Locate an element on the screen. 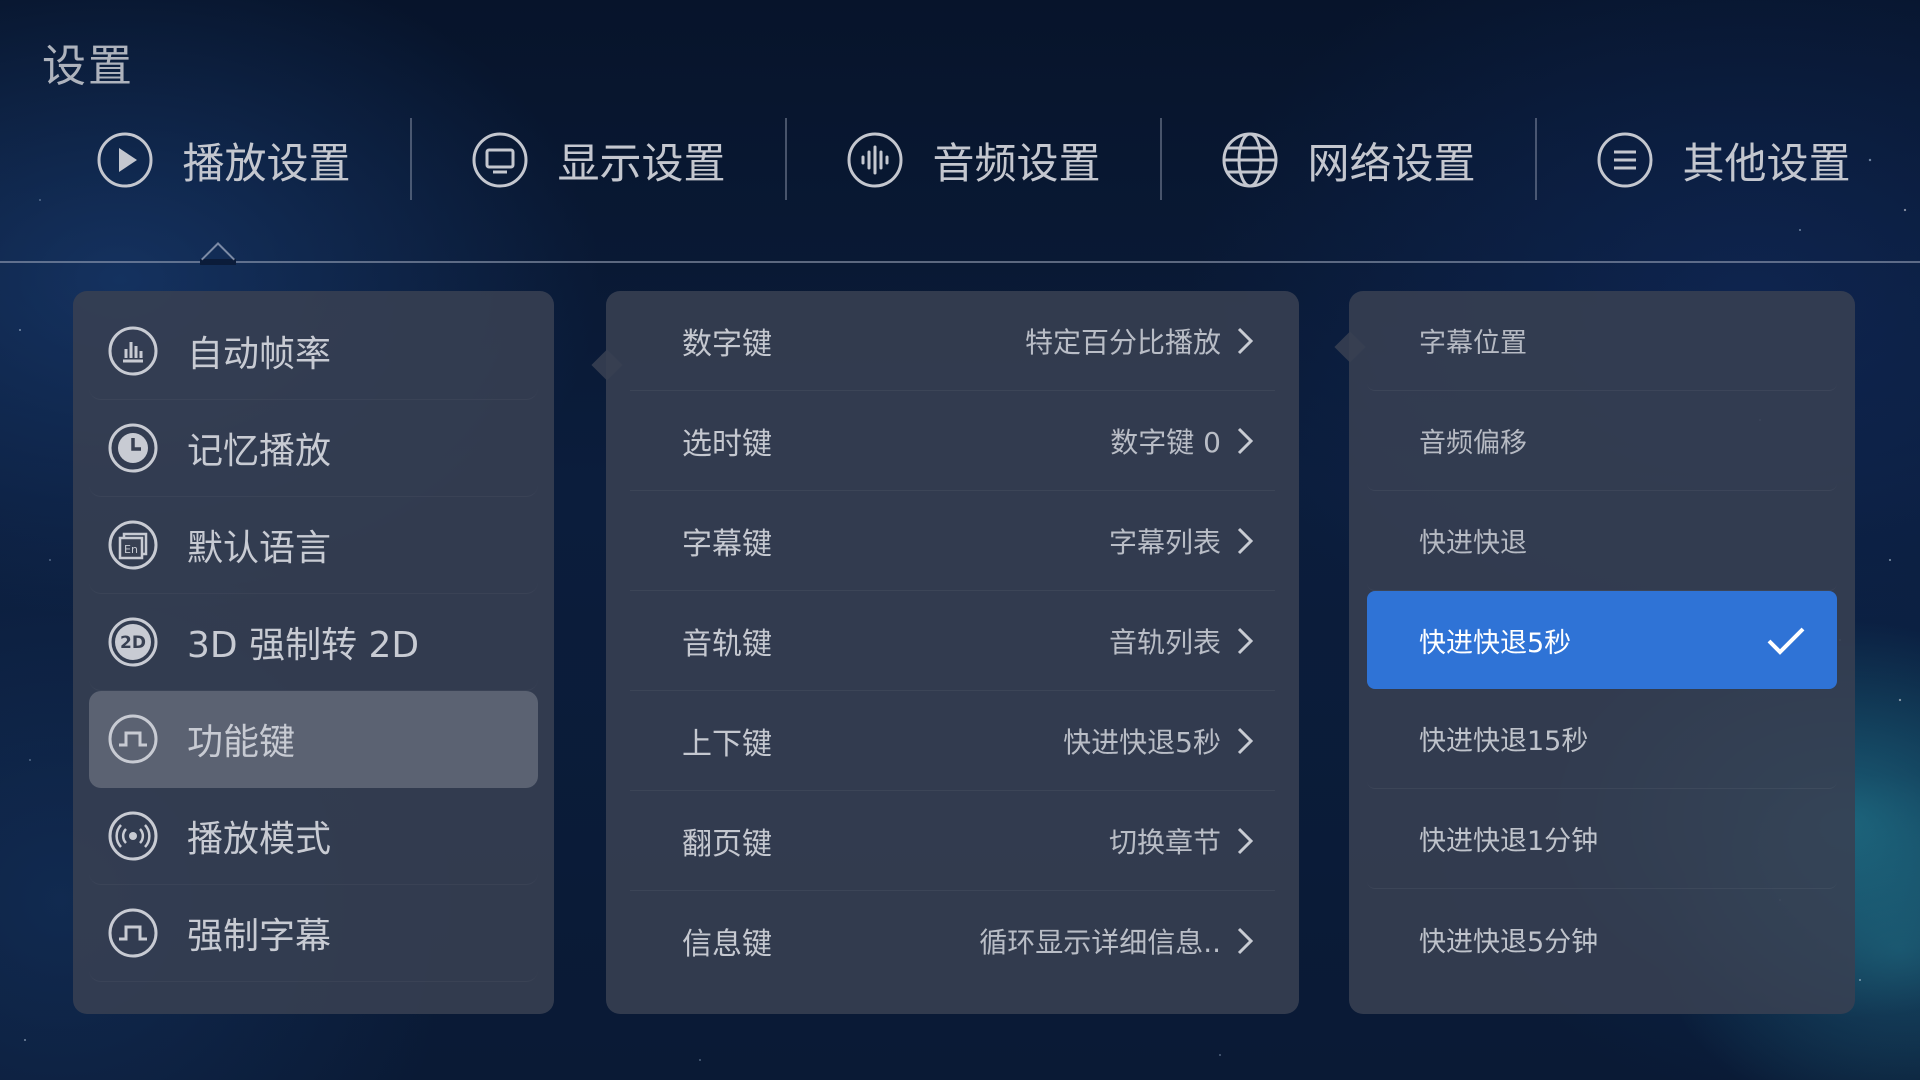  page-title: 设置 is located at coordinates (88, 66).